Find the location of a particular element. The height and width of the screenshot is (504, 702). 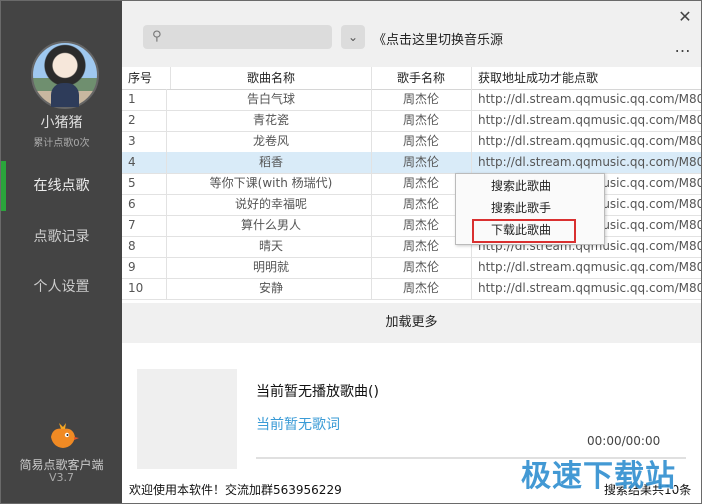

load-more-button: 加载更多 is located at coordinates (411, 323).